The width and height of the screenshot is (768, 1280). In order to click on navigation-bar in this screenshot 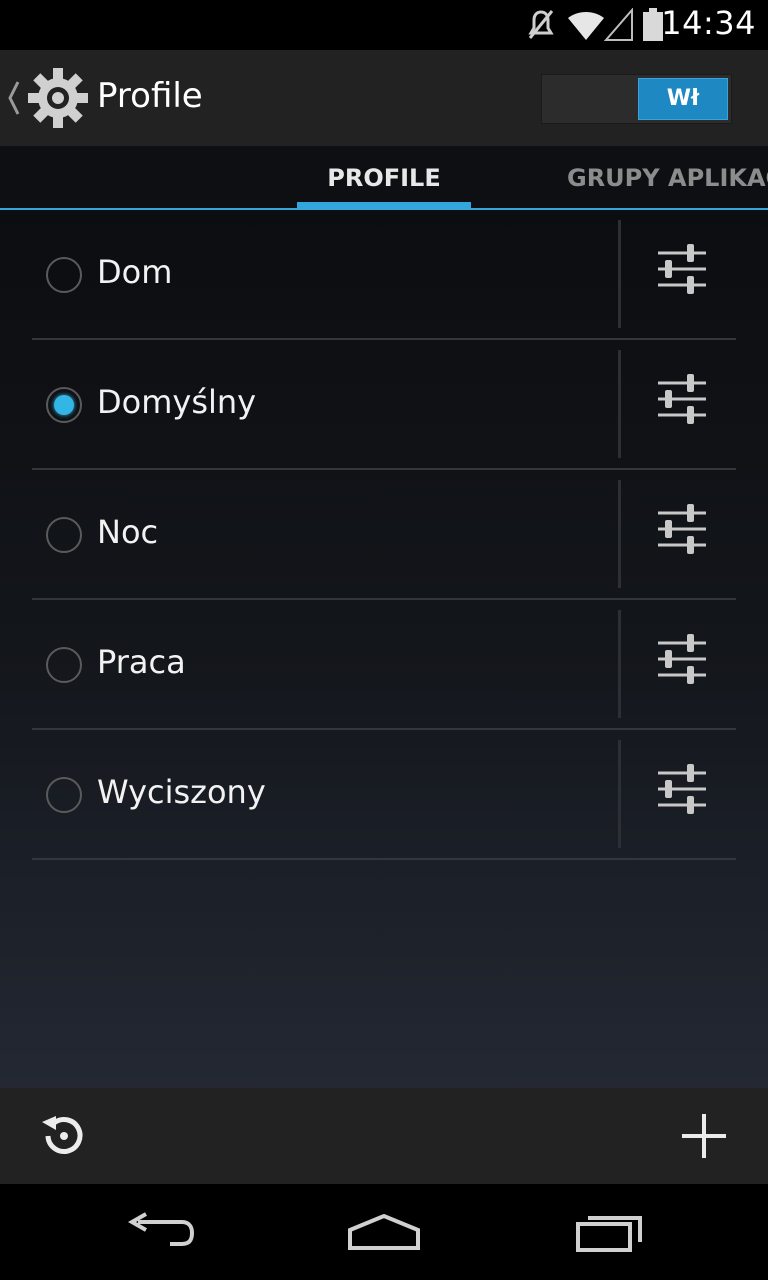, I will do `click(384, 1232)`.